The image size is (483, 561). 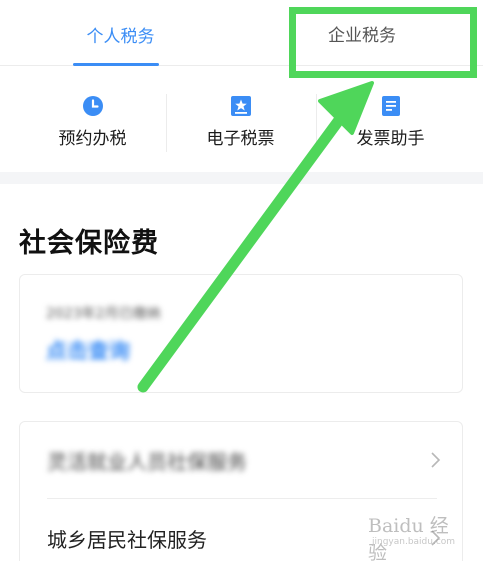 What do you see at coordinates (383, 42) in the screenshot?
I see `annotation-highlight-box` at bounding box center [383, 42].